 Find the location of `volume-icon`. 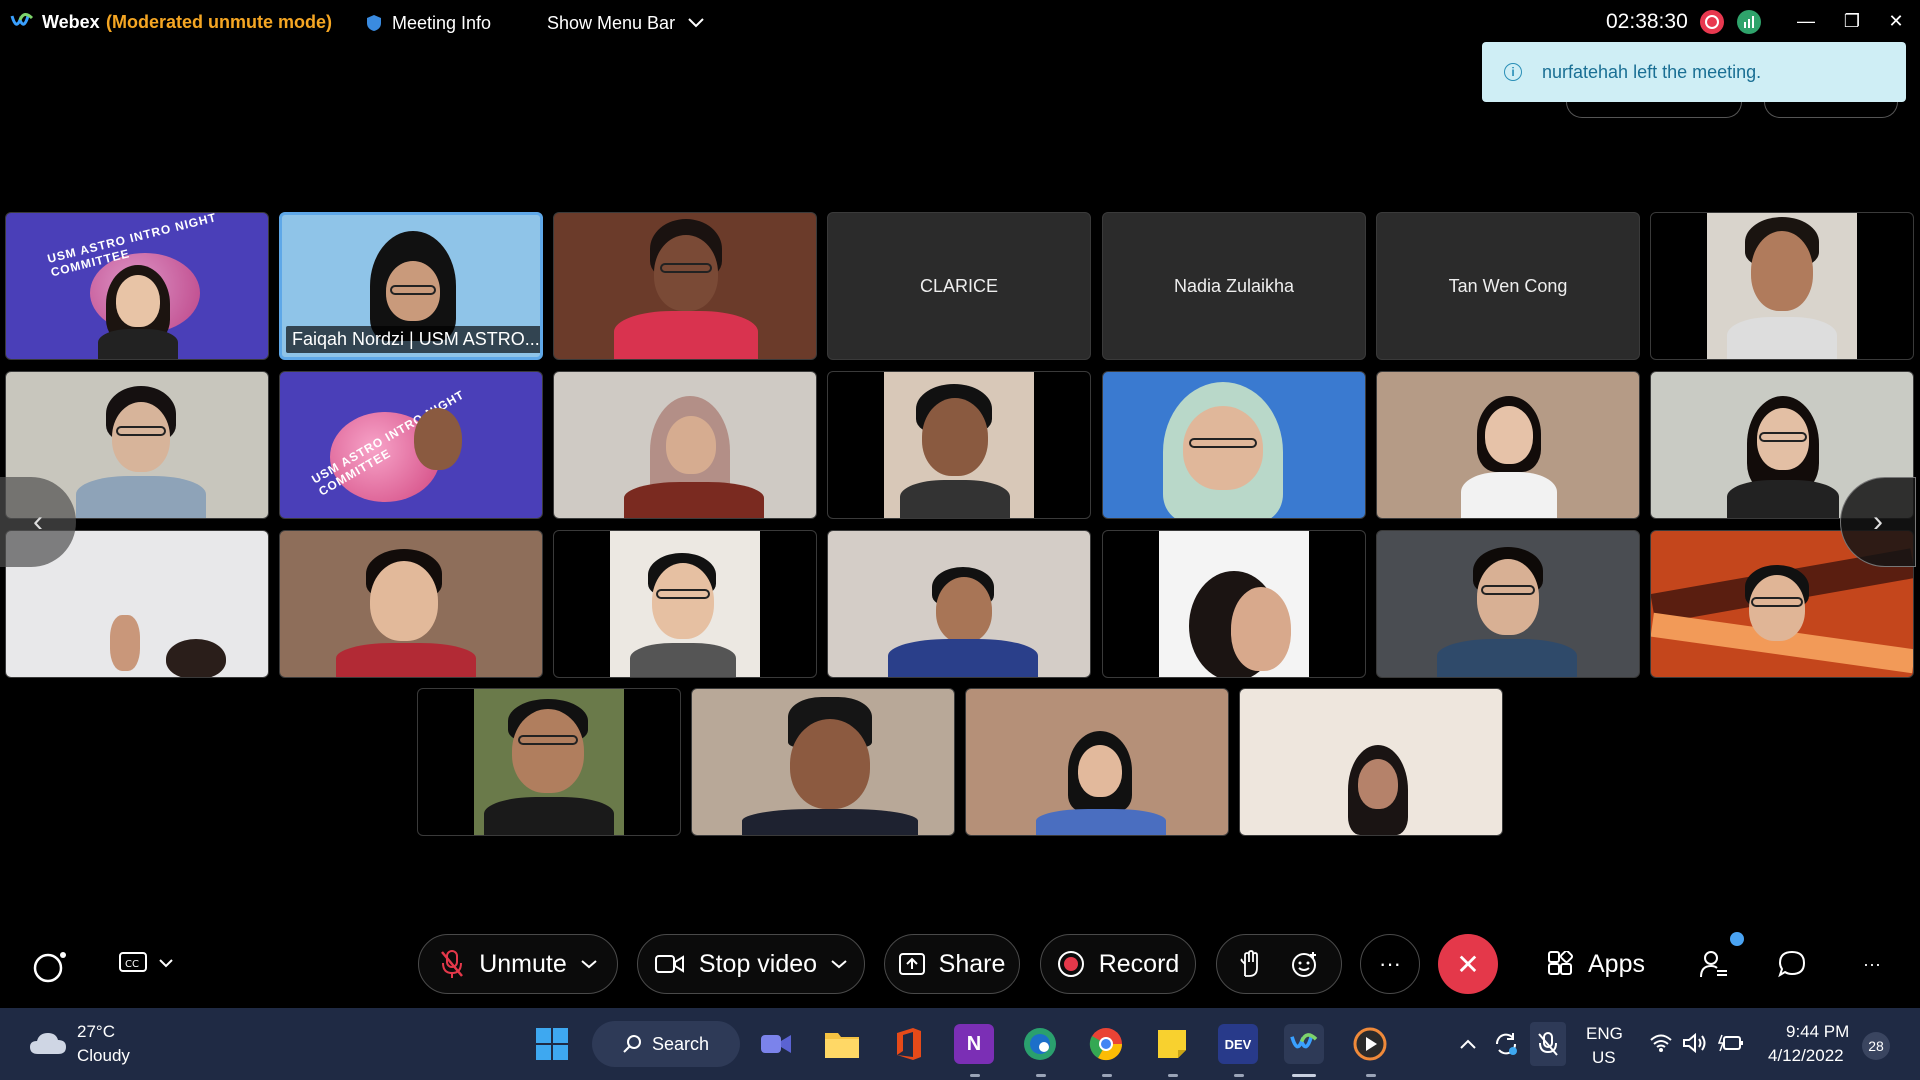

volume-icon is located at coordinates (1695, 1043).